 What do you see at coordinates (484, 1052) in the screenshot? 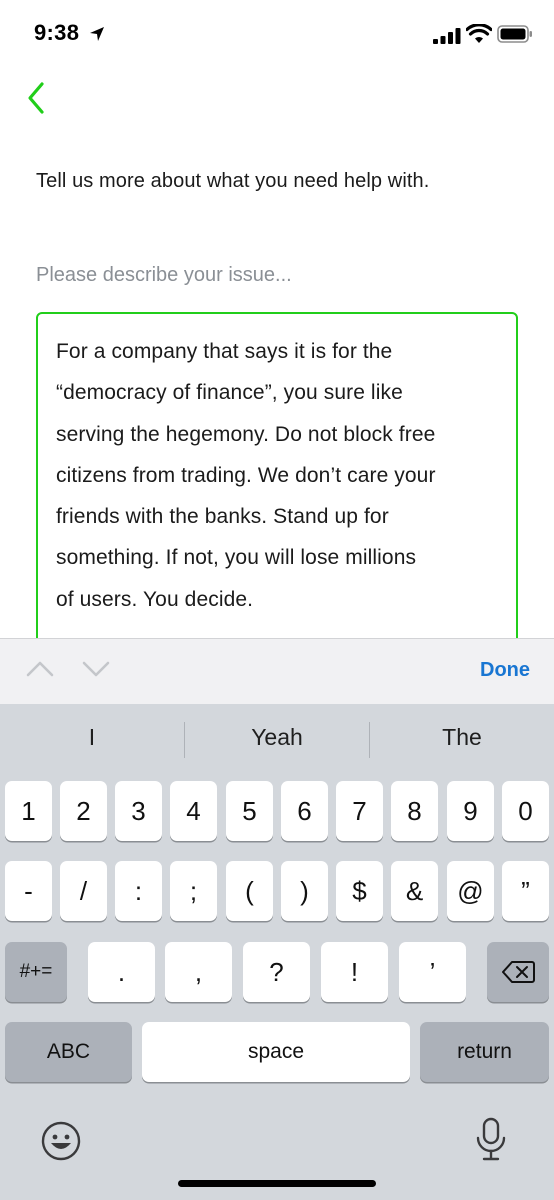
I see `return-key: return` at bounding box center [484, 1052].